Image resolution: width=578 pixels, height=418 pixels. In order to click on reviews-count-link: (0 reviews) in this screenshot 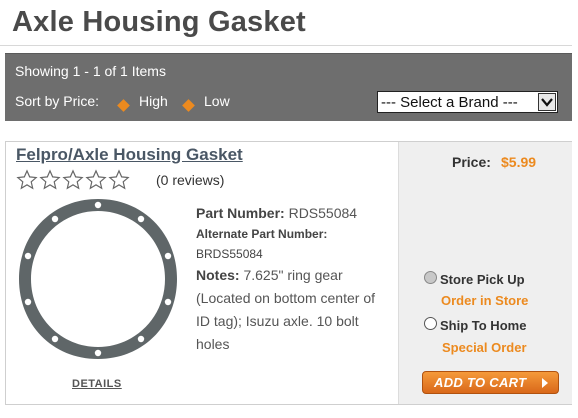, I will do `click(190, 180)`.